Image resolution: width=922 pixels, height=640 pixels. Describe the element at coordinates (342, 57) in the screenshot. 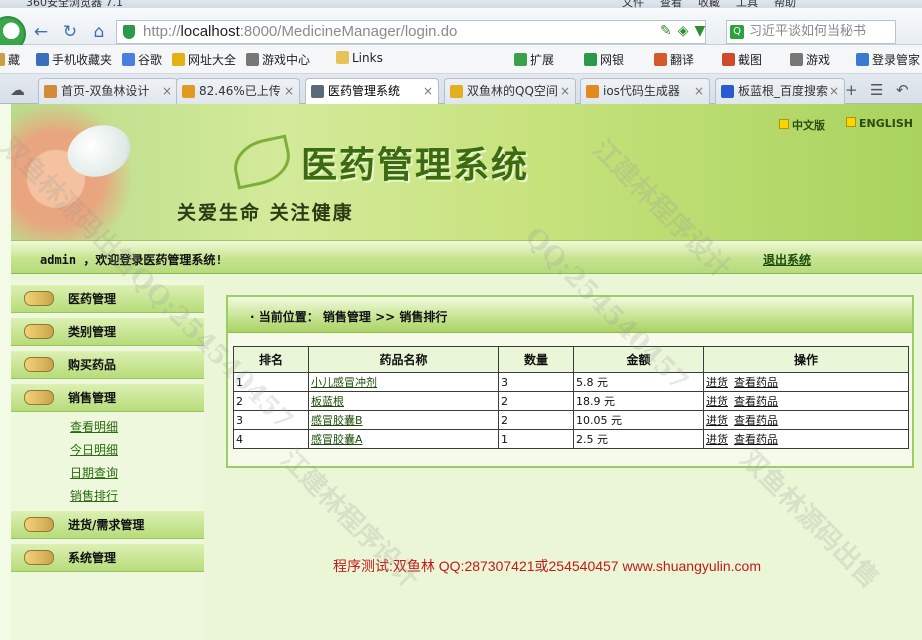

I see `folder-icon` at that location.